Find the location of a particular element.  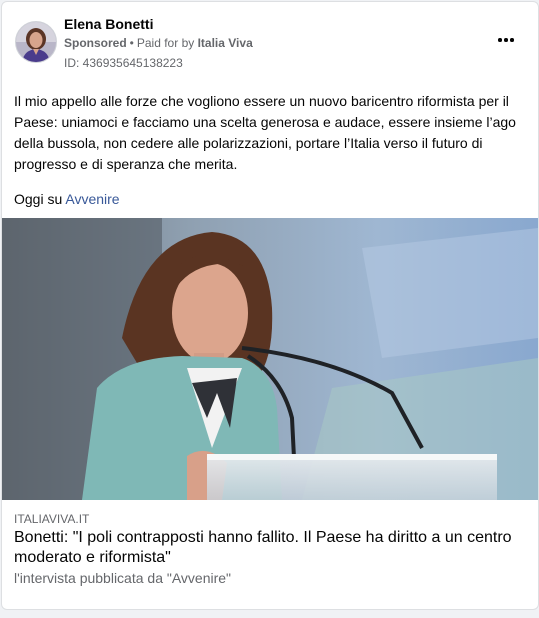

sponsored-label: Sponsored is located at coordinates (95, 43).